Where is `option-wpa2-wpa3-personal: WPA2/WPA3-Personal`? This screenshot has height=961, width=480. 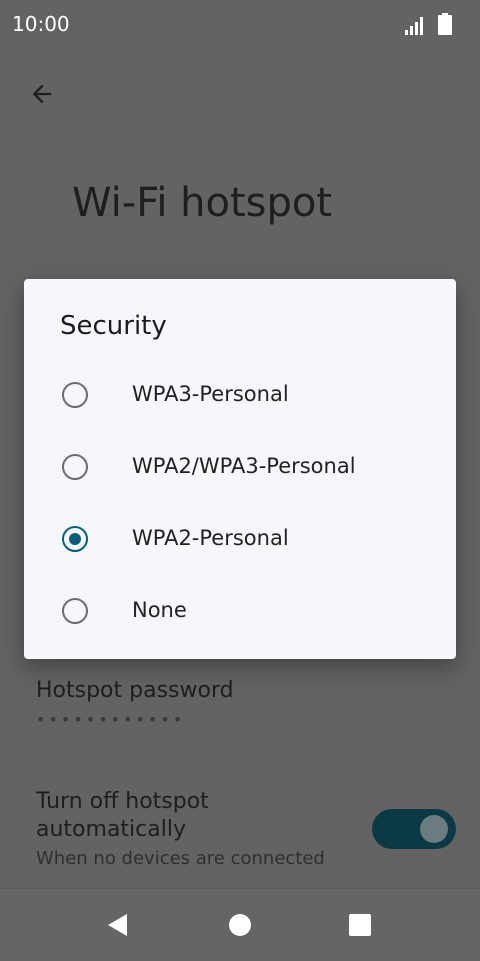
option-wpa2-wpa3-personal: WPA2/WPA3-Personal is located at coordinates (240, 468).